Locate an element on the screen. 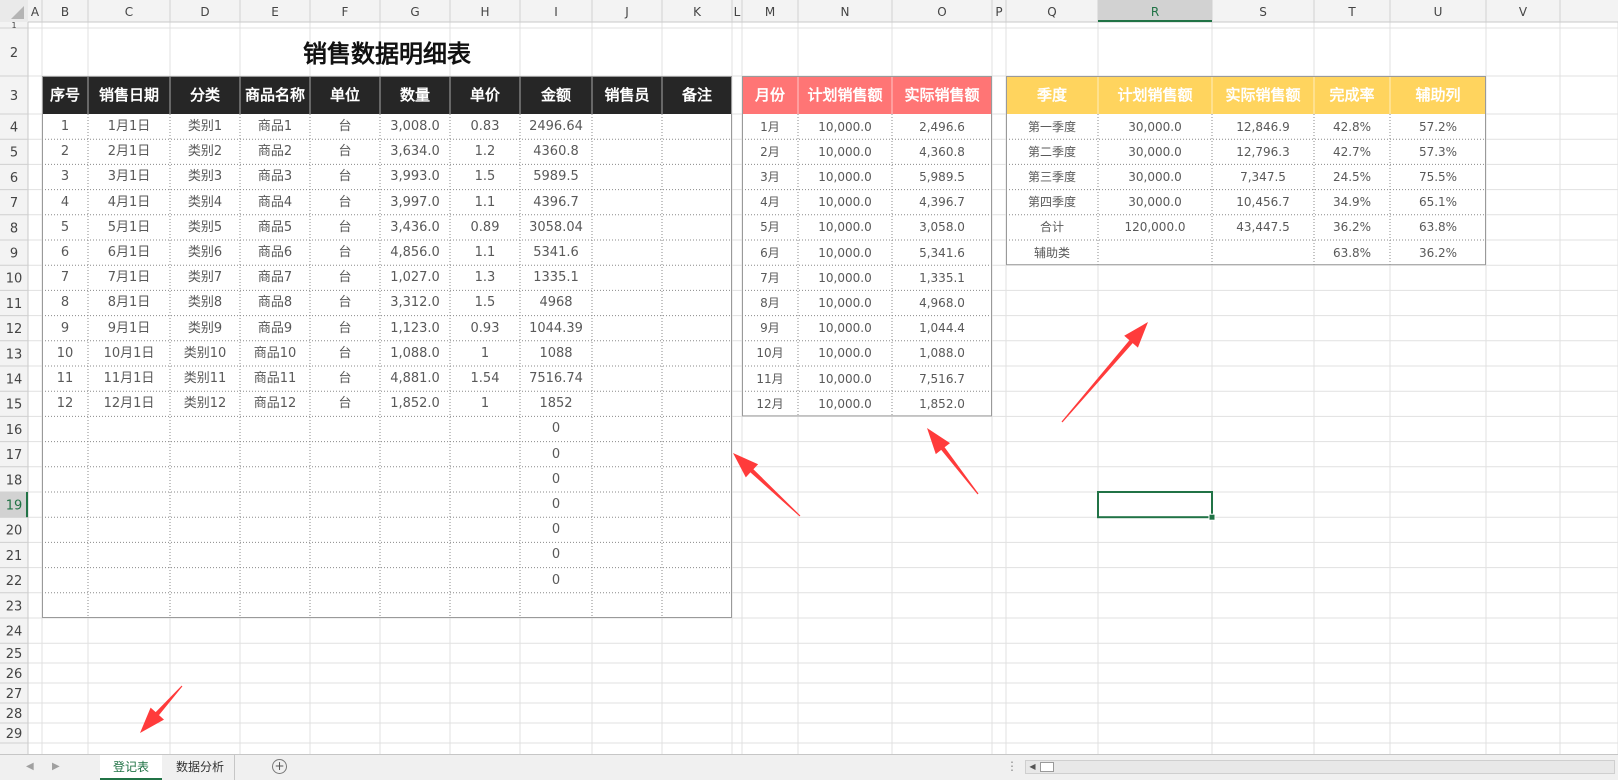 The width and height of the screenshot is (1618, 780). fill-handle is located at coordinates (1212, 517).